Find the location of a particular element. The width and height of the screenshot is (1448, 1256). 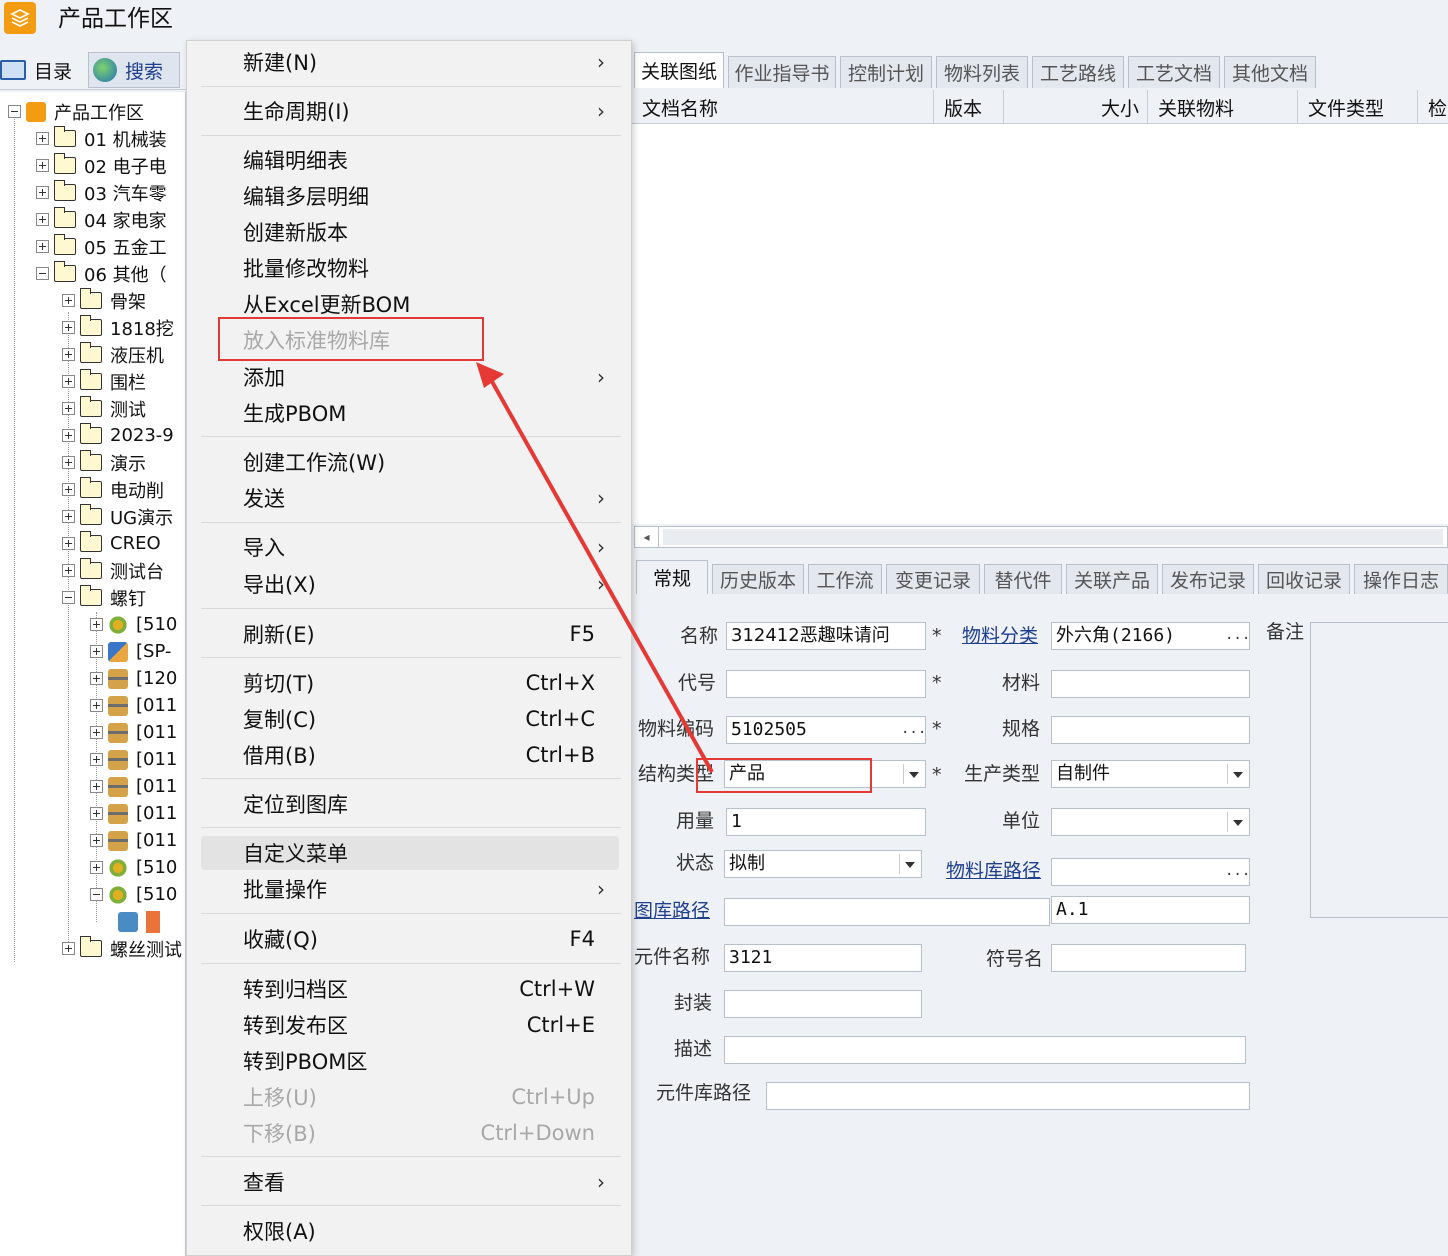

annotation-arrow-icon is located at coordinates (595, 567).